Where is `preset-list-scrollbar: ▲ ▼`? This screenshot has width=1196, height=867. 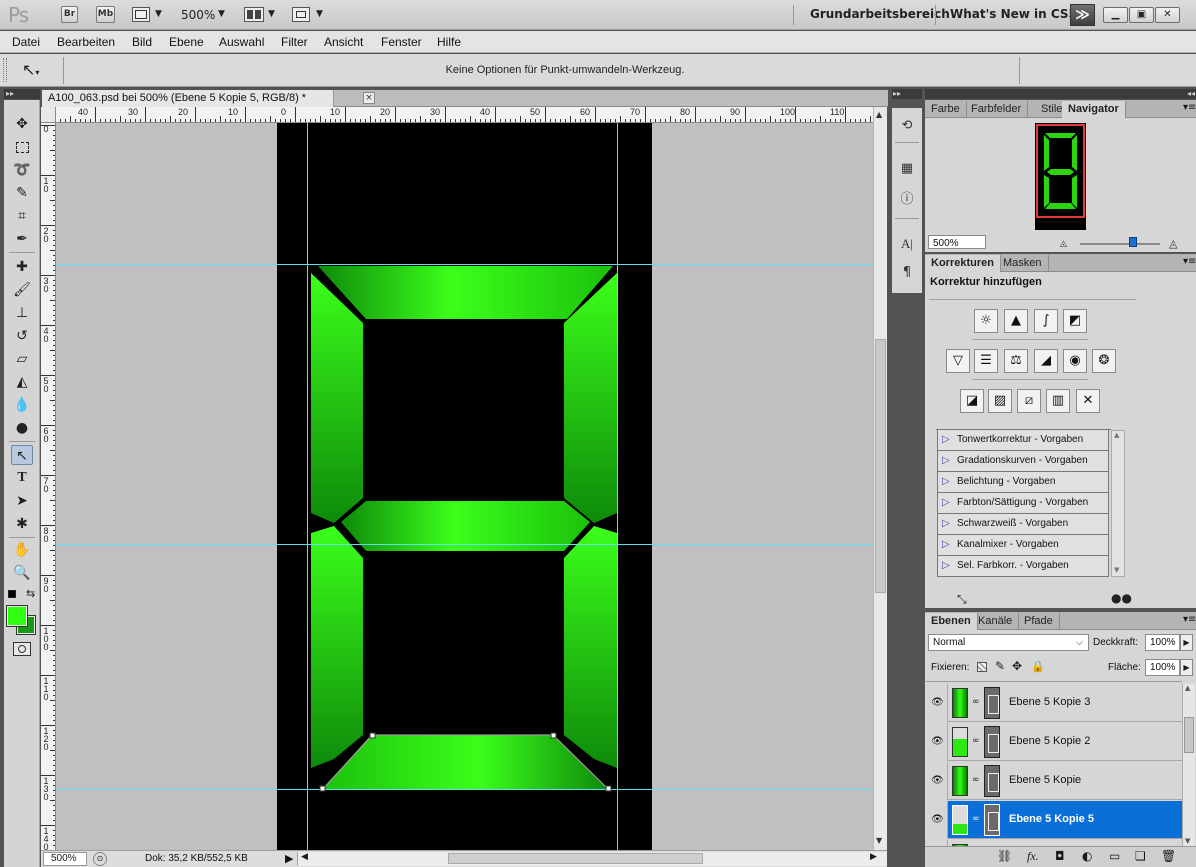 preset-list-scrollbar: ▲ ▼ is located at coordinates (1118, 503).